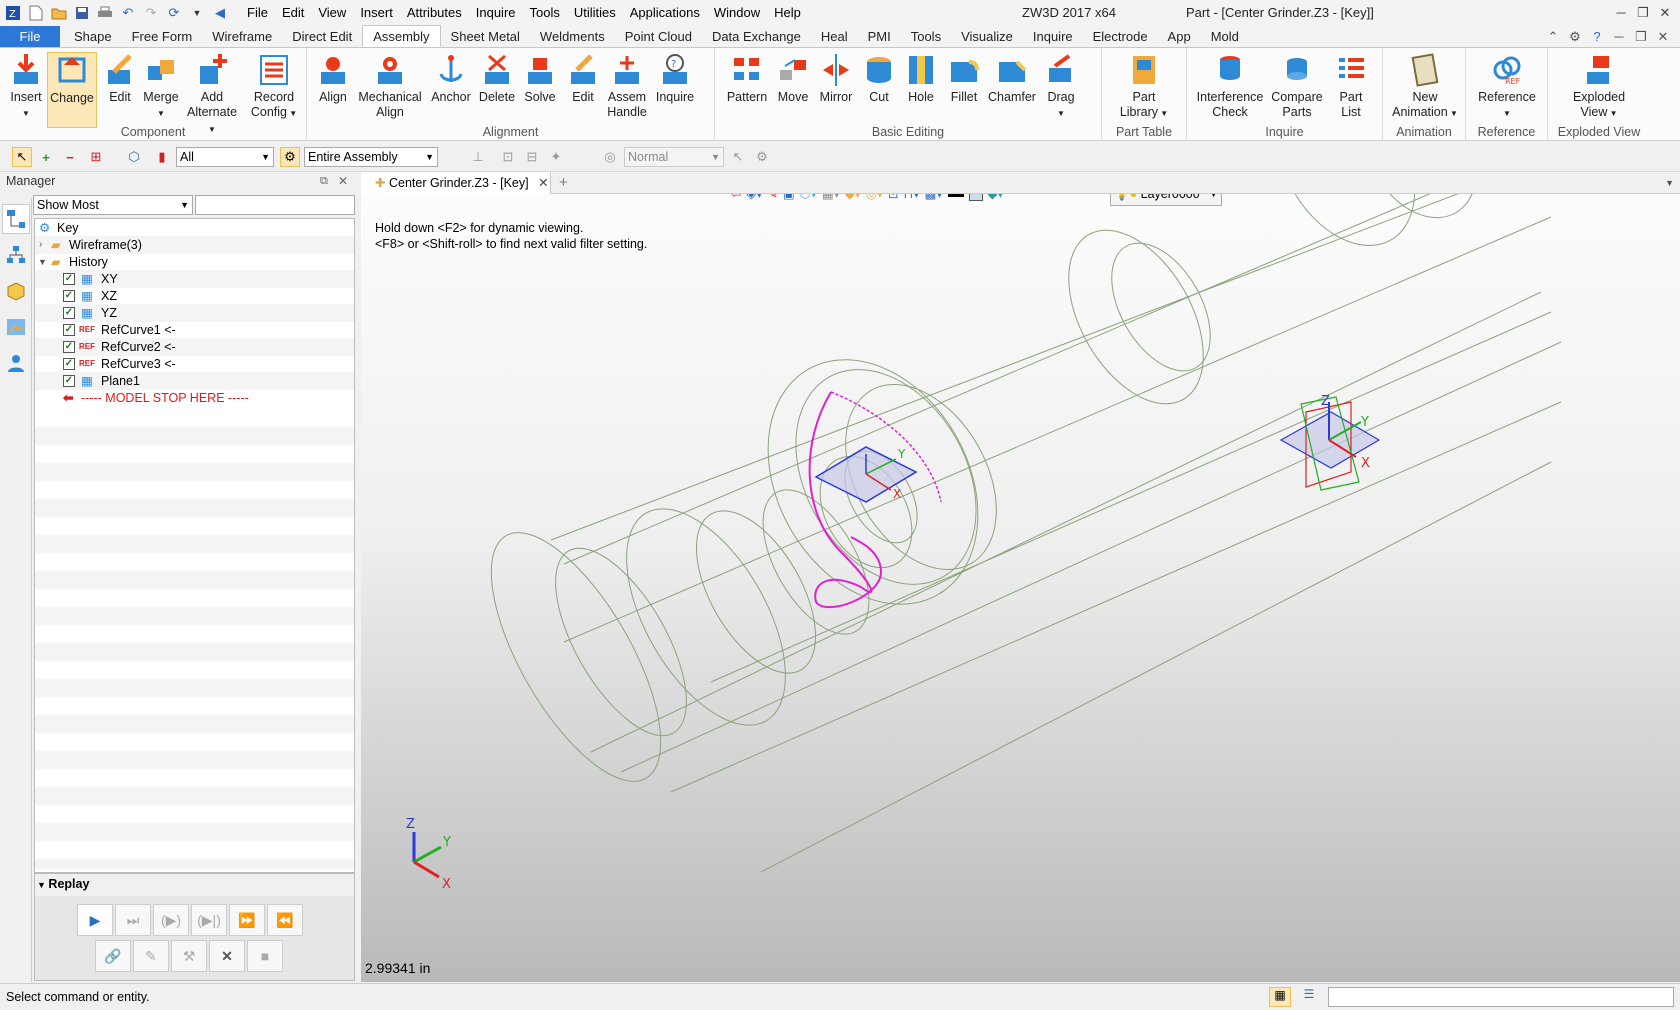 Image resolution: width=1680 pixels, height=1010 pixels. Describe the element at coordinates (151, 956) in the screenshot. I see `pencil-button: ✎` at that location.